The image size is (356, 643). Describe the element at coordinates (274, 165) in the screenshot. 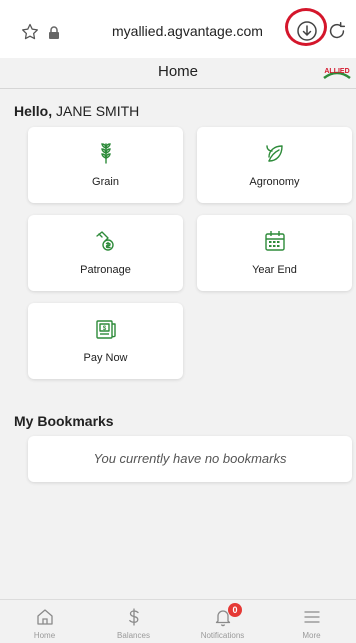

I see `tile-agronomy: Agronomy` at that location.